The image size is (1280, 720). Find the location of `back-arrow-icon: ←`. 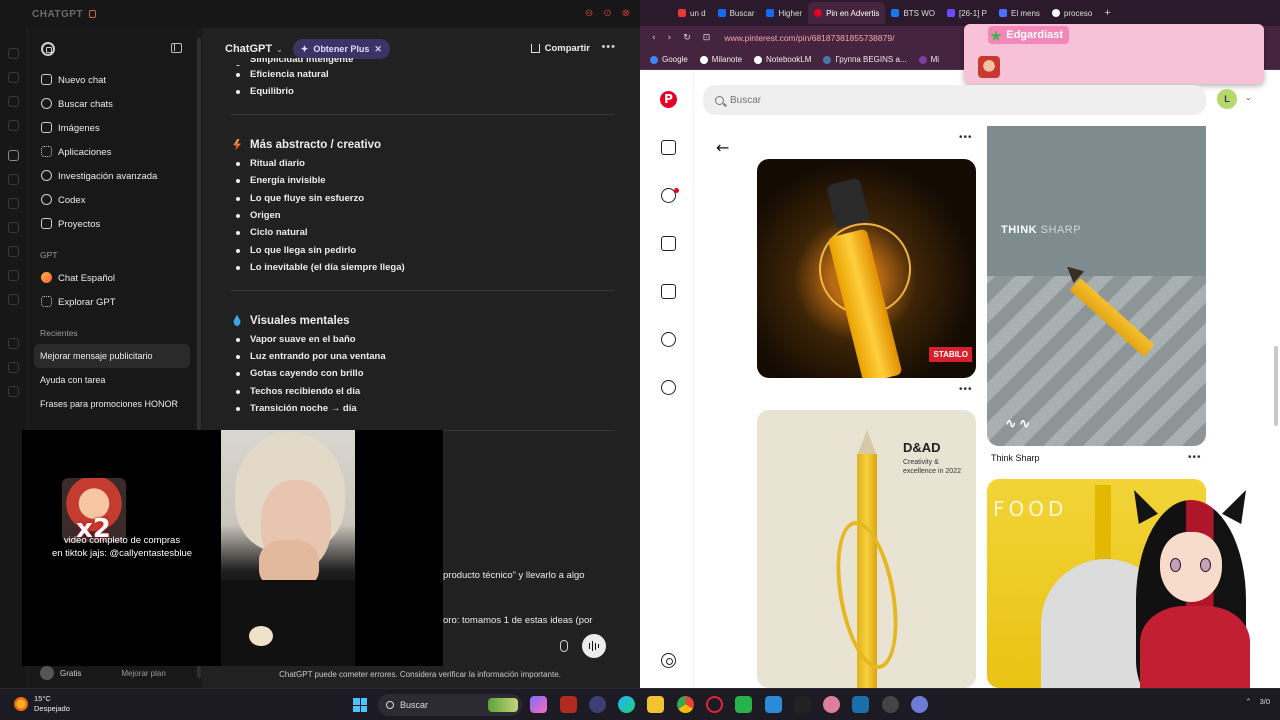

back-arrow-icon: ← is located at coordinates (722, 147).